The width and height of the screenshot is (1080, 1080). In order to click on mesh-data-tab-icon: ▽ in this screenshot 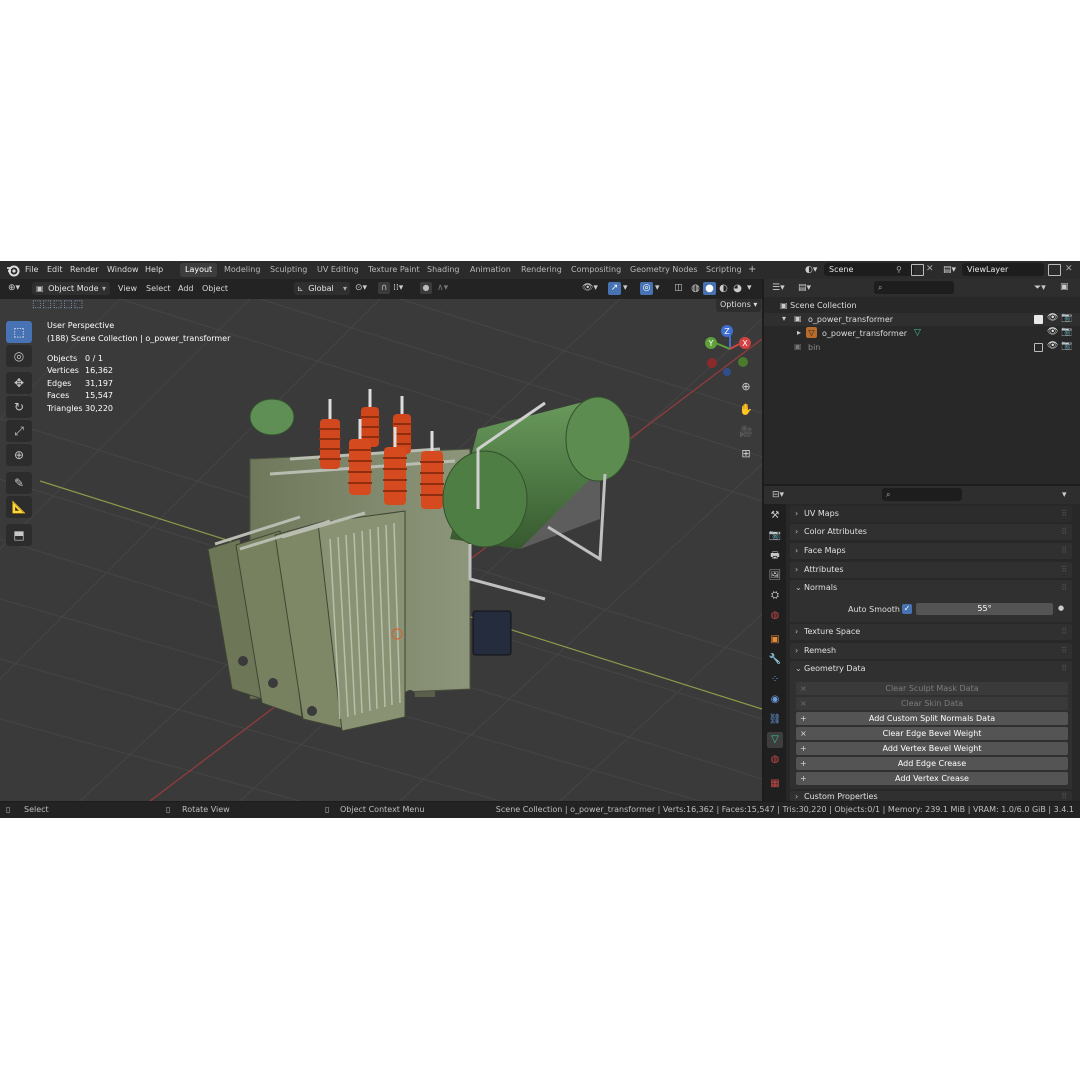, I will do `click(775, 740)`.